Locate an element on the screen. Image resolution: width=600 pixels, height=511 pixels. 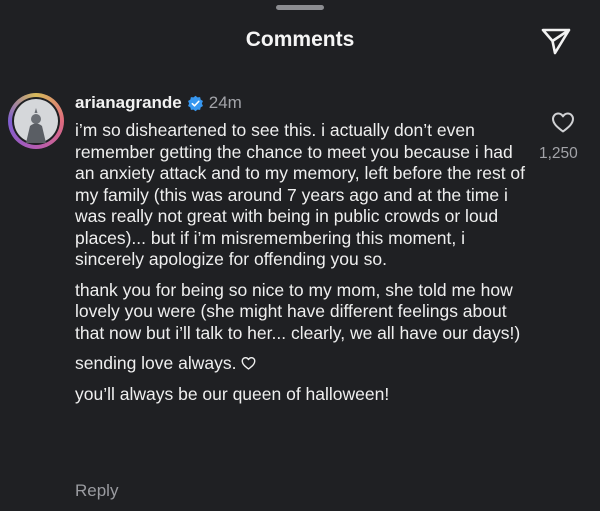
comment-paragraph: you’ll always be our queen of halloween! is located at coordinates (232, 393).